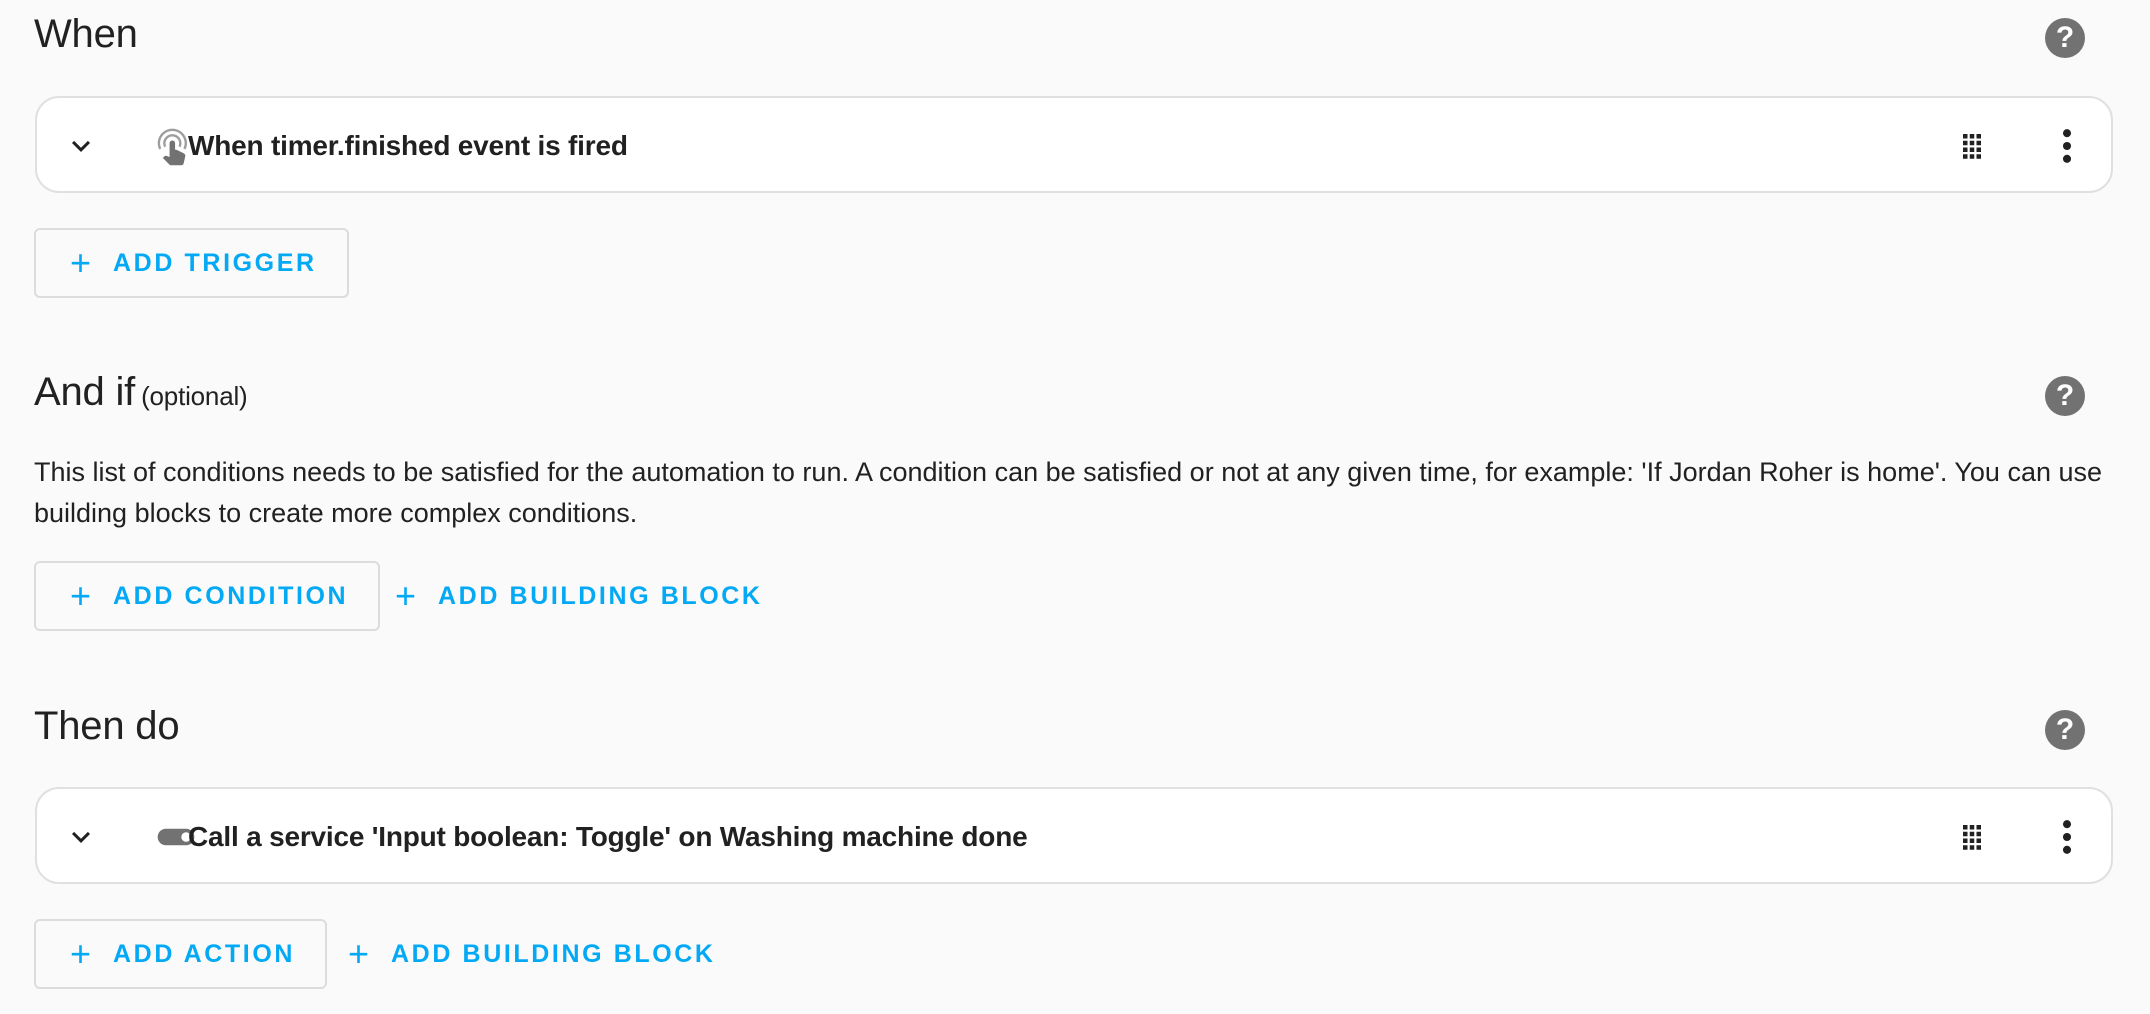 The width and height of the screenshot is (2150, 1014). What do you see at coordinates (215, 262) in the screenshot?
I see `add-trigger-label: ADD TRIGGER` at bounding box center [215, 262].